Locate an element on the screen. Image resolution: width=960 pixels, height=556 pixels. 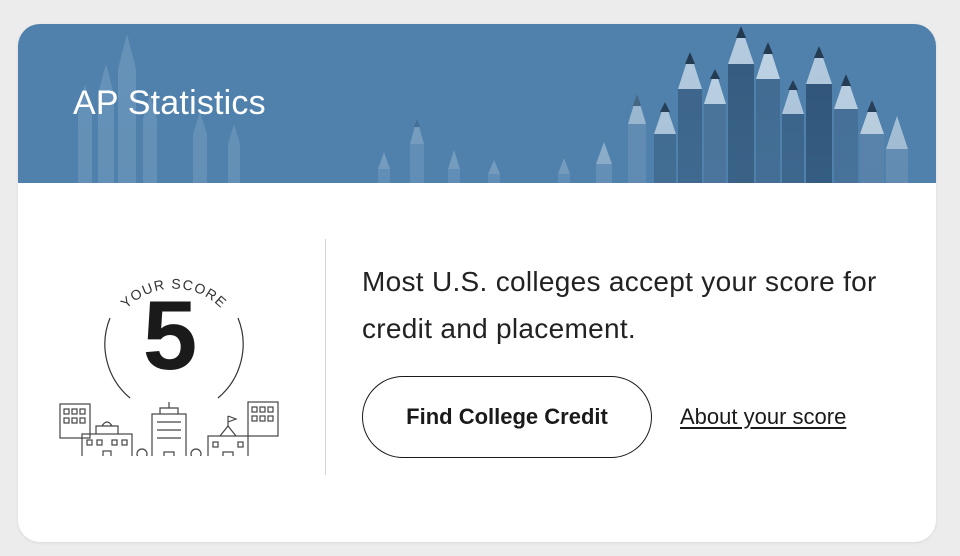
course-title: AP Statistics is located at coordinates (169, 103).